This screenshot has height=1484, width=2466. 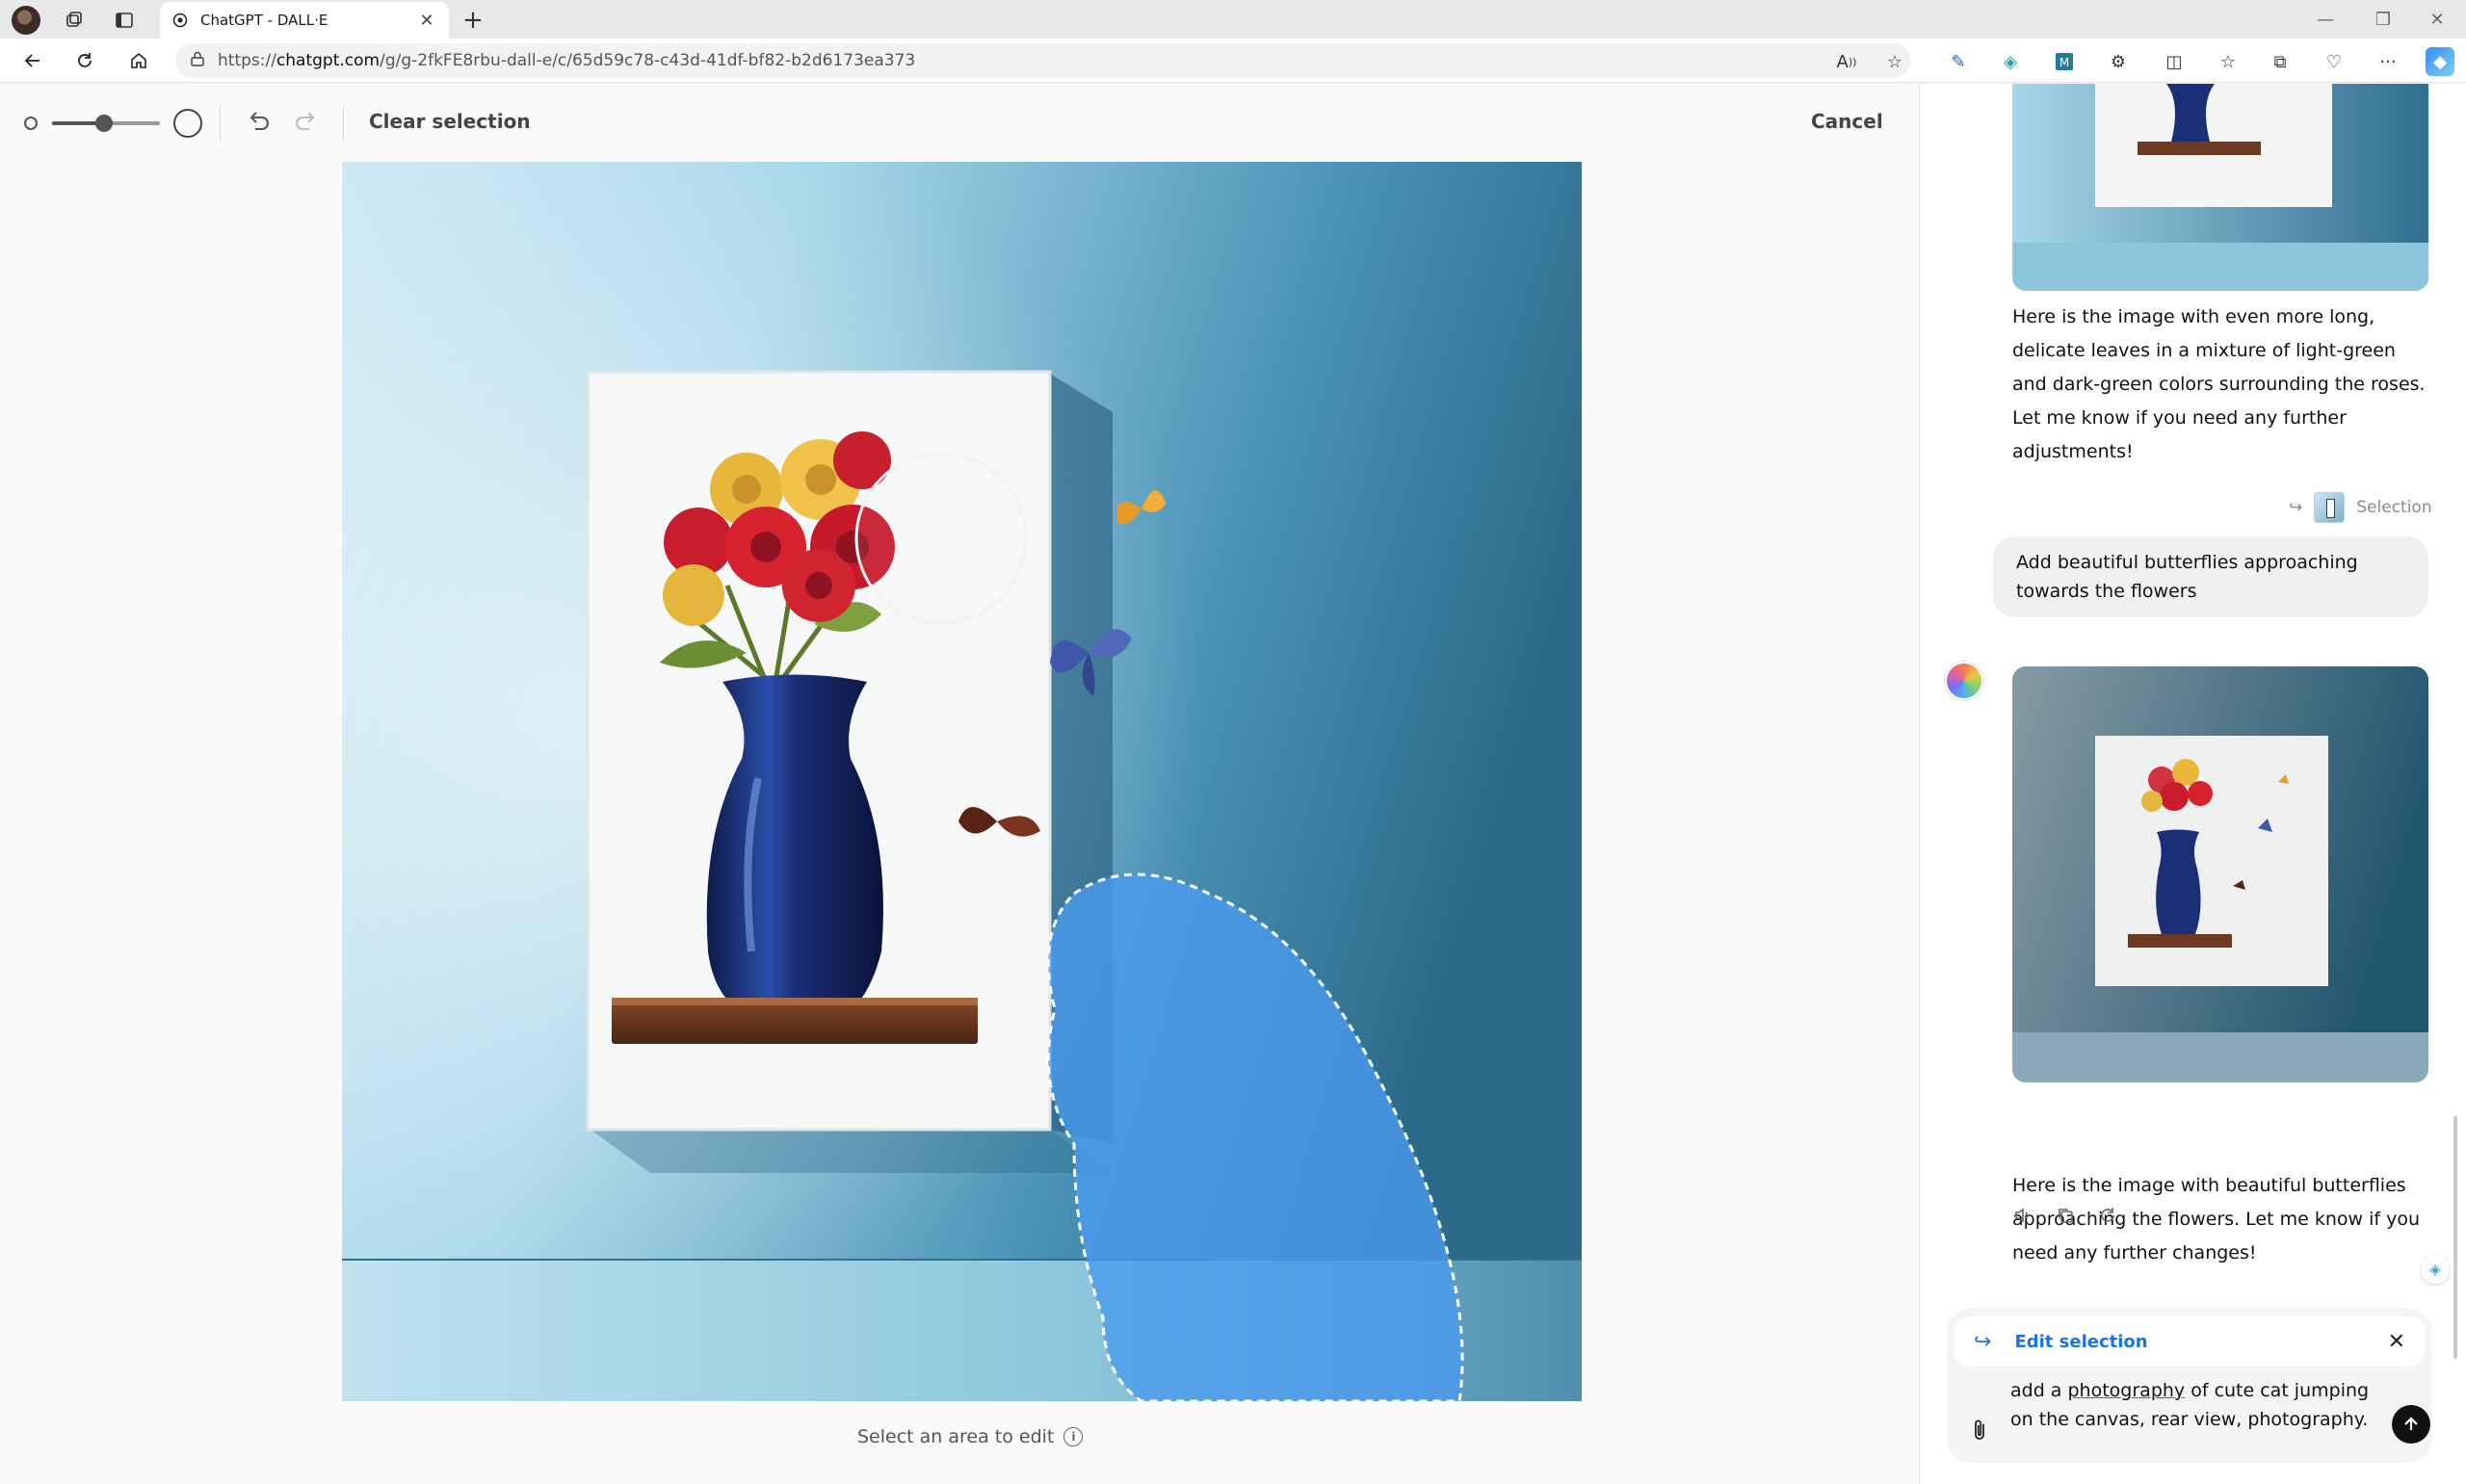 I want to click on tab-close-icon: ✕, so click(x=426, y=21).